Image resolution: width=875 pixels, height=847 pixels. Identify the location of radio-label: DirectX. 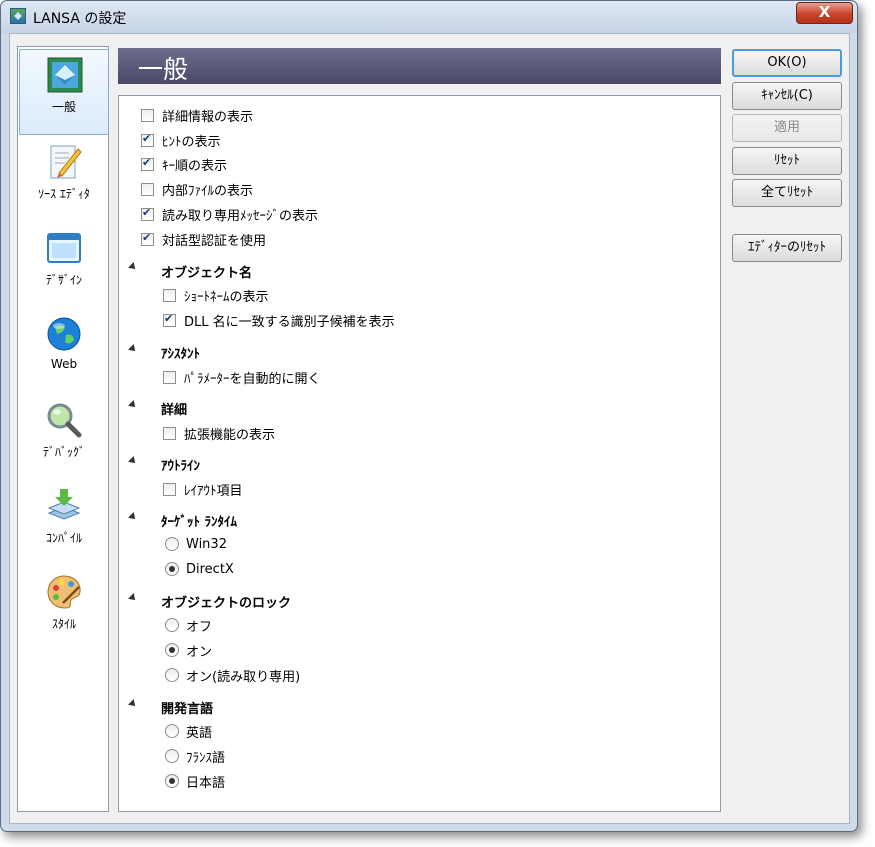
(210, 569).